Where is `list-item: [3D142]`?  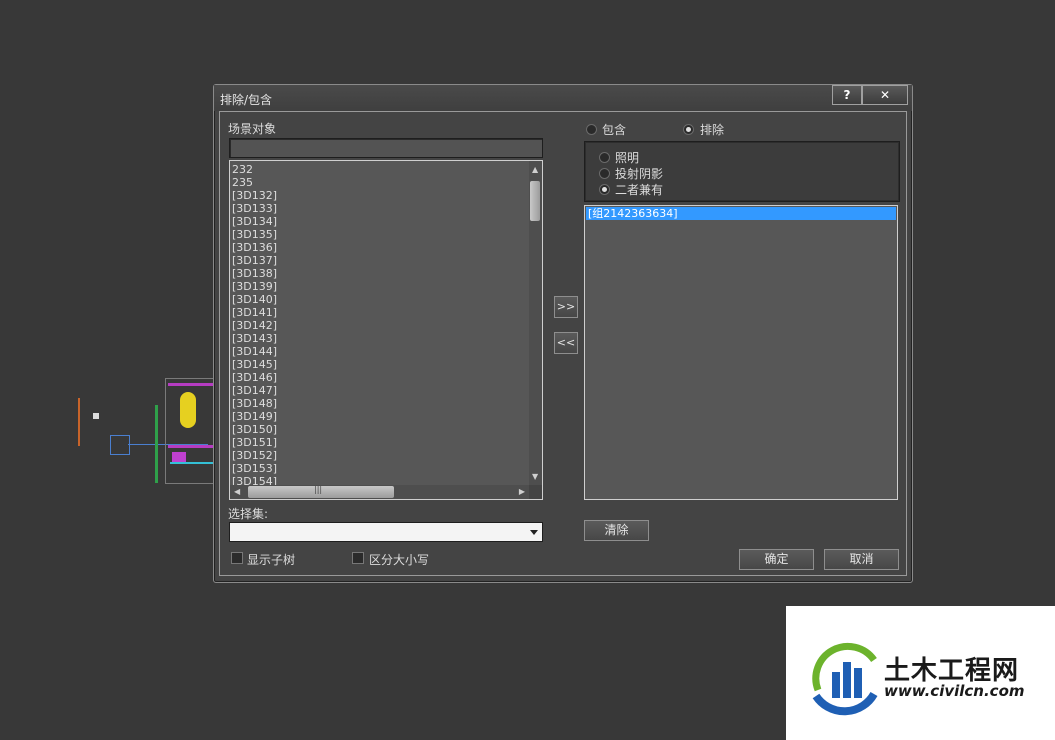
list-item: [3D142] is located at coordinates (379, 325).